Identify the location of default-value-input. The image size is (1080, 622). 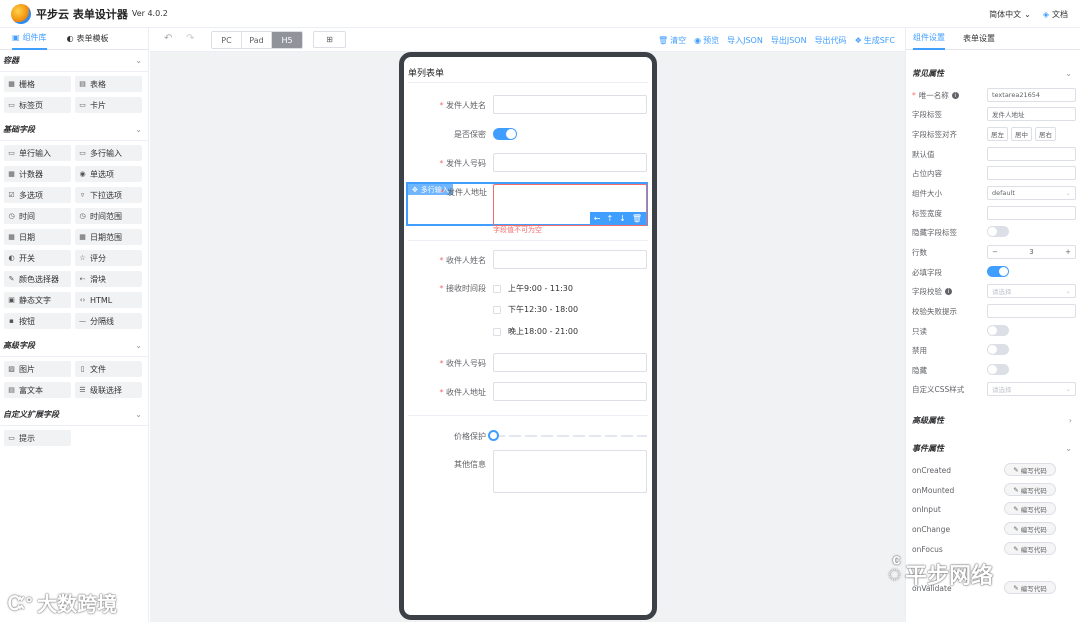
(1031, 154).